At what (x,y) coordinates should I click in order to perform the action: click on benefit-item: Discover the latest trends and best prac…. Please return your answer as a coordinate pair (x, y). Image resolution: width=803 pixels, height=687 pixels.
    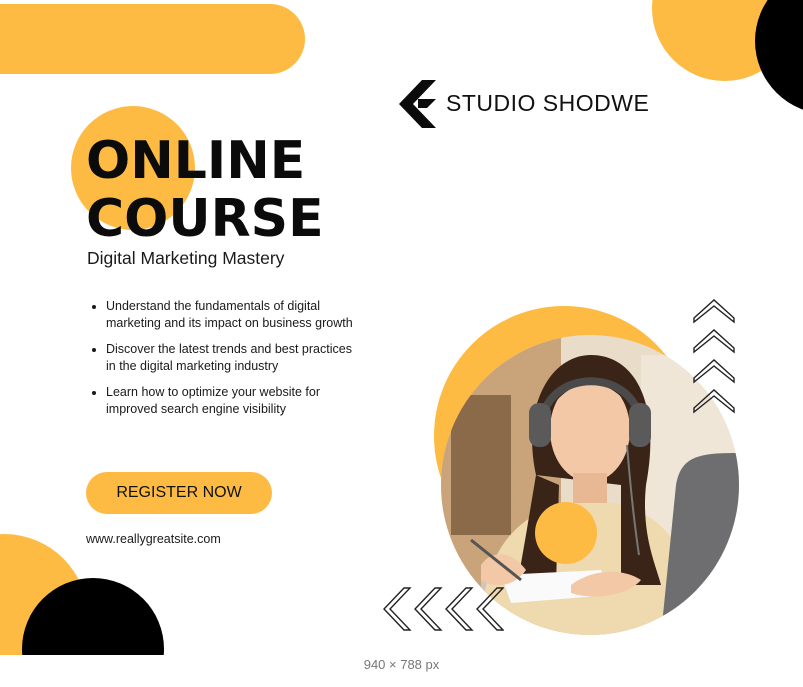
    Looking at the image, I should click on (233, 358).